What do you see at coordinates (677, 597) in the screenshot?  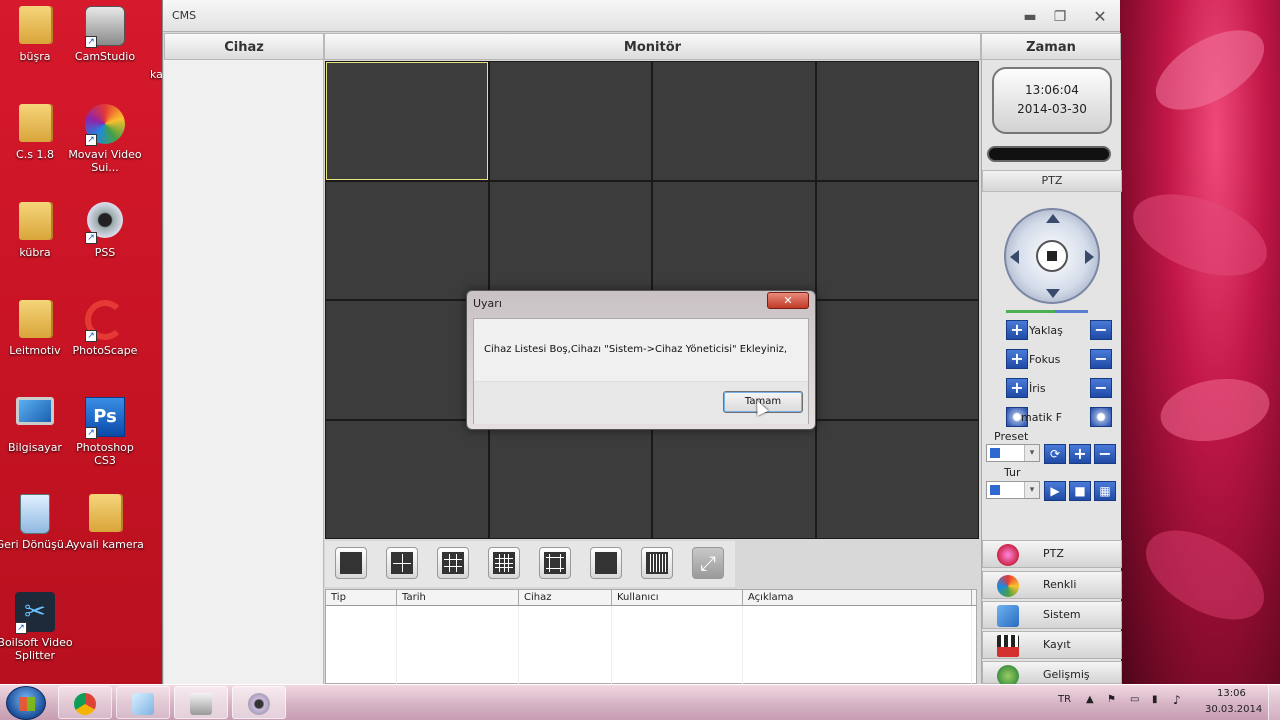 I see `log-column-header: Kullanıcı` at bounding box center [677, 597].